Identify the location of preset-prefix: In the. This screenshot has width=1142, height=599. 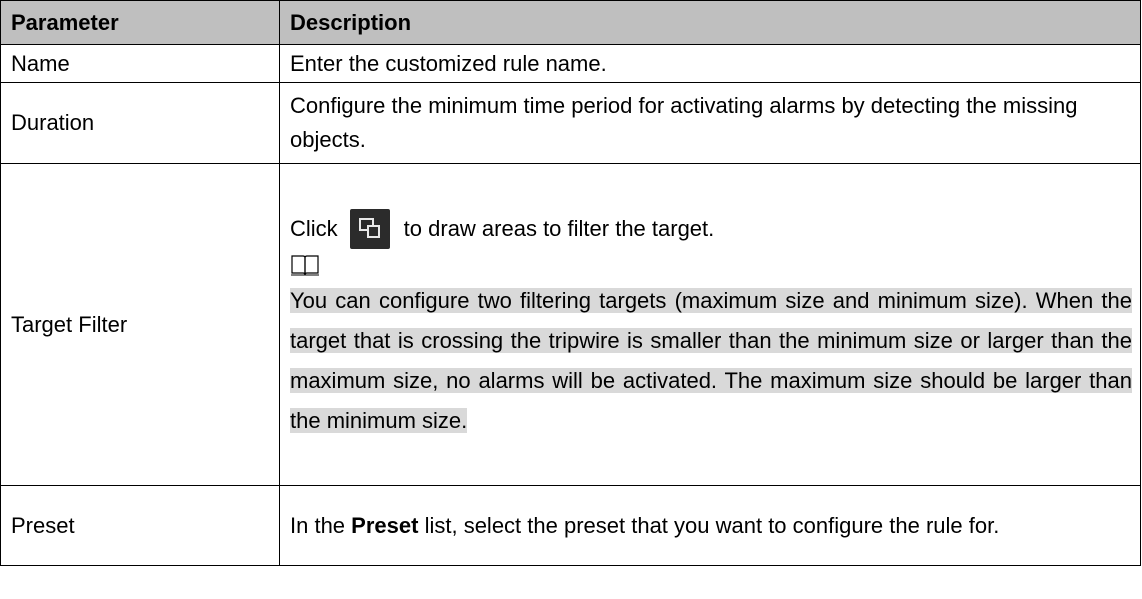
(318, 525).